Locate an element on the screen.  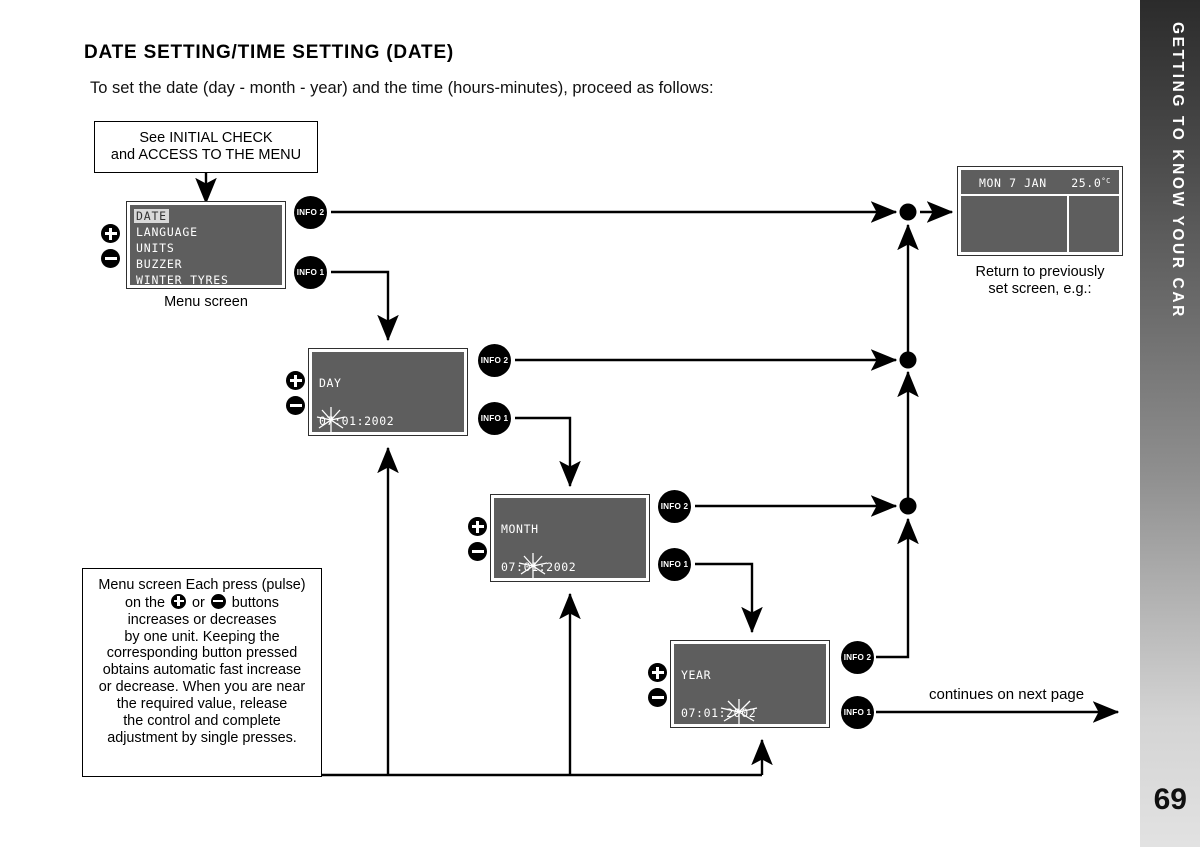
note-line2-a: on the is located at coordinates (144, 602).